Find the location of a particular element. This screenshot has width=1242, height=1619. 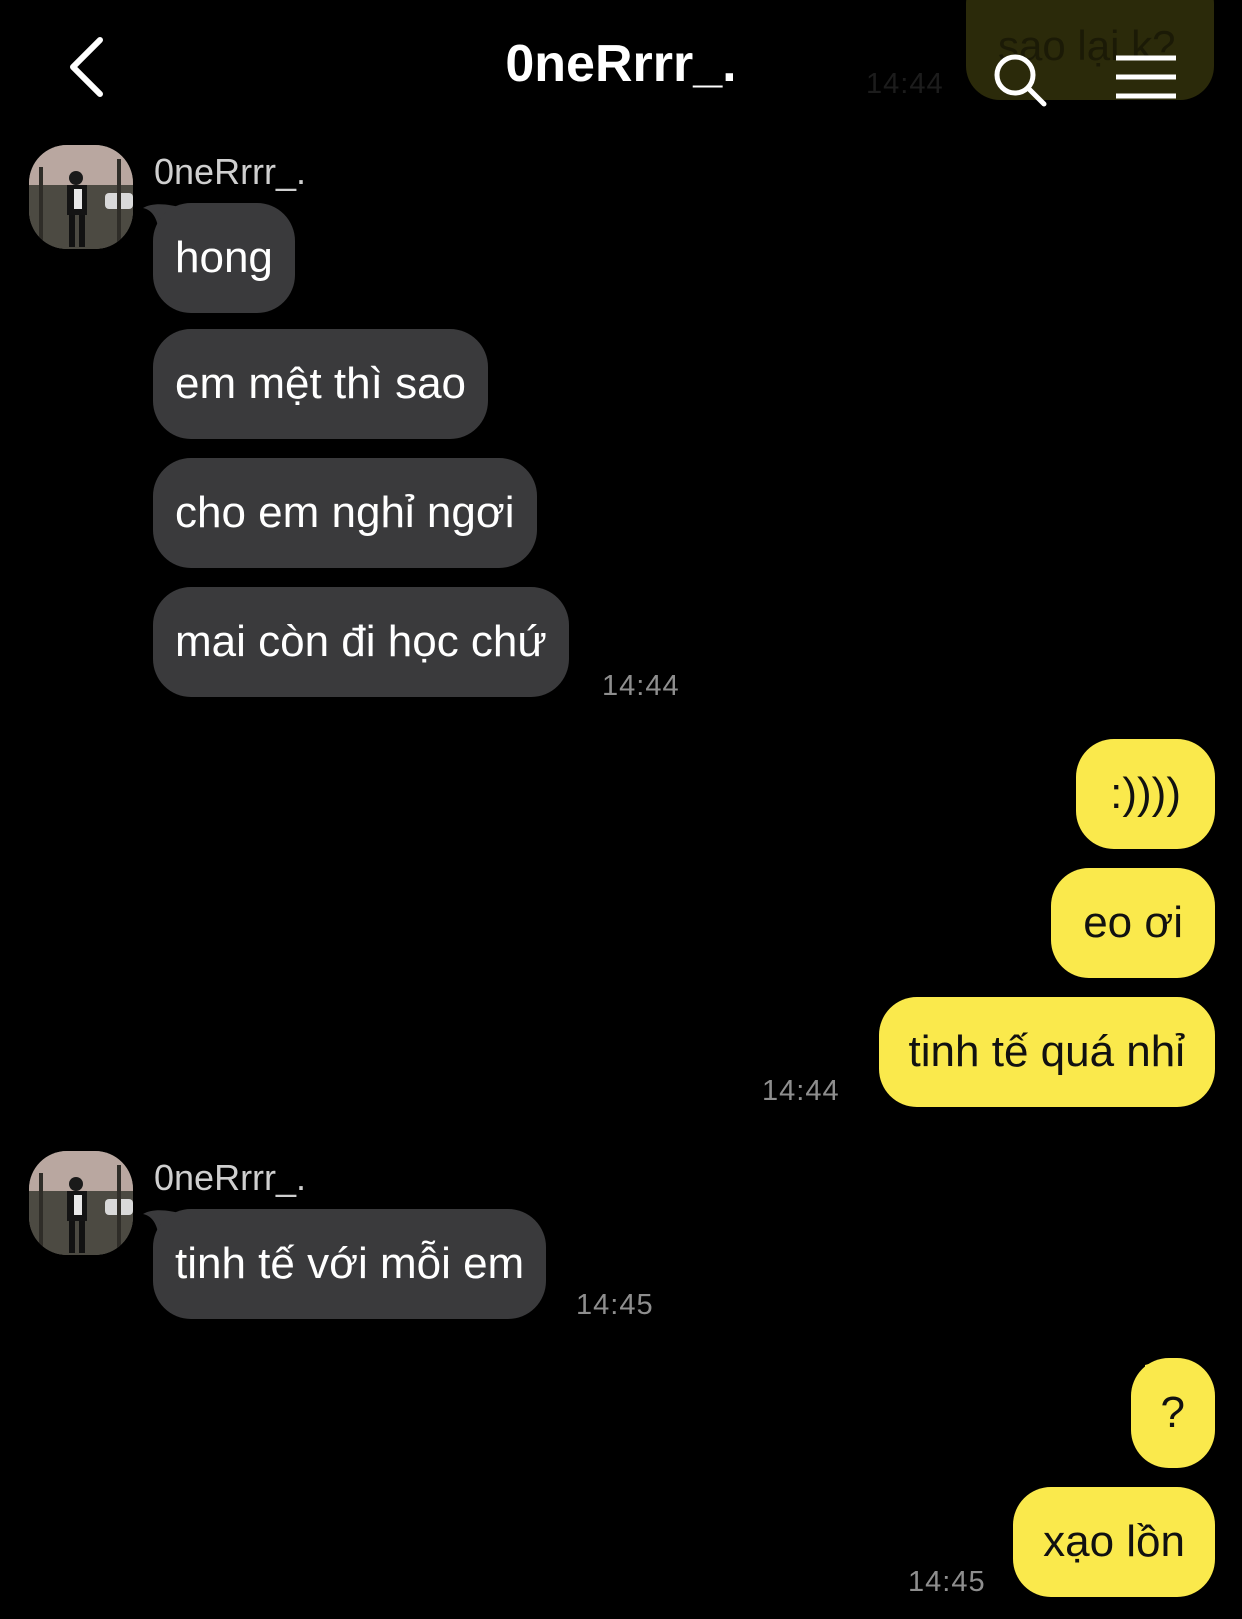

chat-header: 0neRrrr_. is located at coordinates (621, 67).